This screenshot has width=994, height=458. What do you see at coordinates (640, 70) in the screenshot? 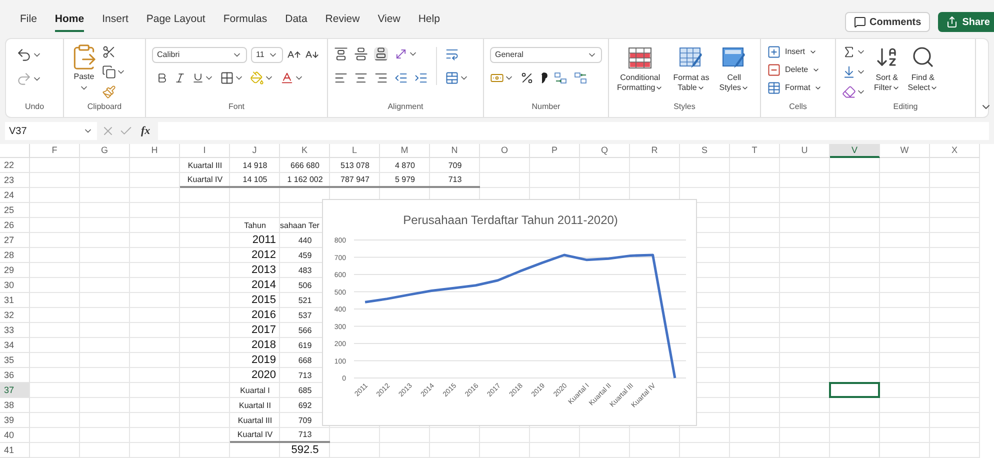
I see `style-button: Conditional Formatting` at bounding box center [640, 70].